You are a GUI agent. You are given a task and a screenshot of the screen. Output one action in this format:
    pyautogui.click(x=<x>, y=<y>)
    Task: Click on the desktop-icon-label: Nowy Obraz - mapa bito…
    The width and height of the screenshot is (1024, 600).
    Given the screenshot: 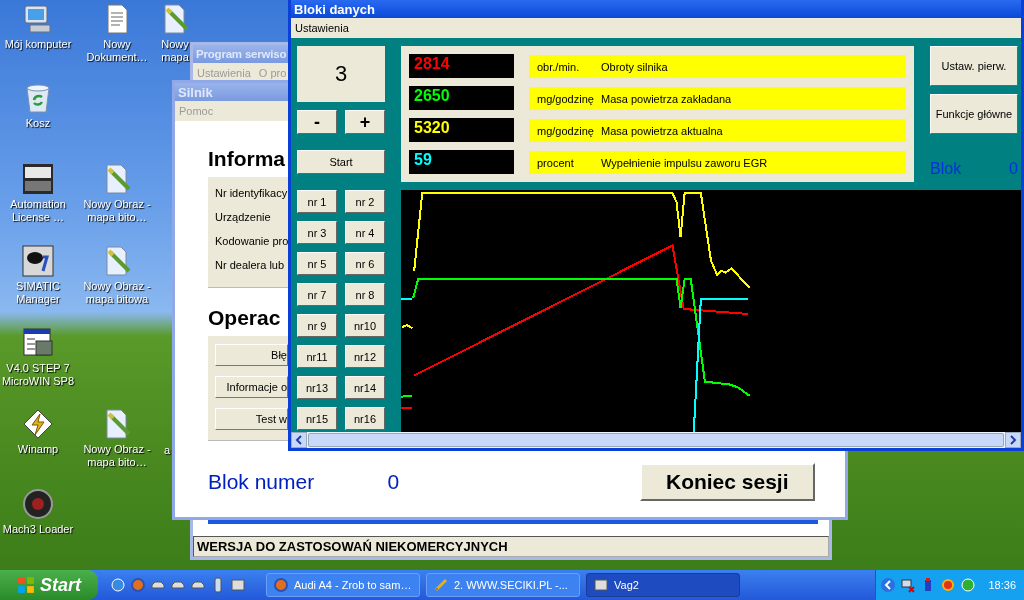 What is the action you would take?
    pyautogui.click(x=117, y=456)
    